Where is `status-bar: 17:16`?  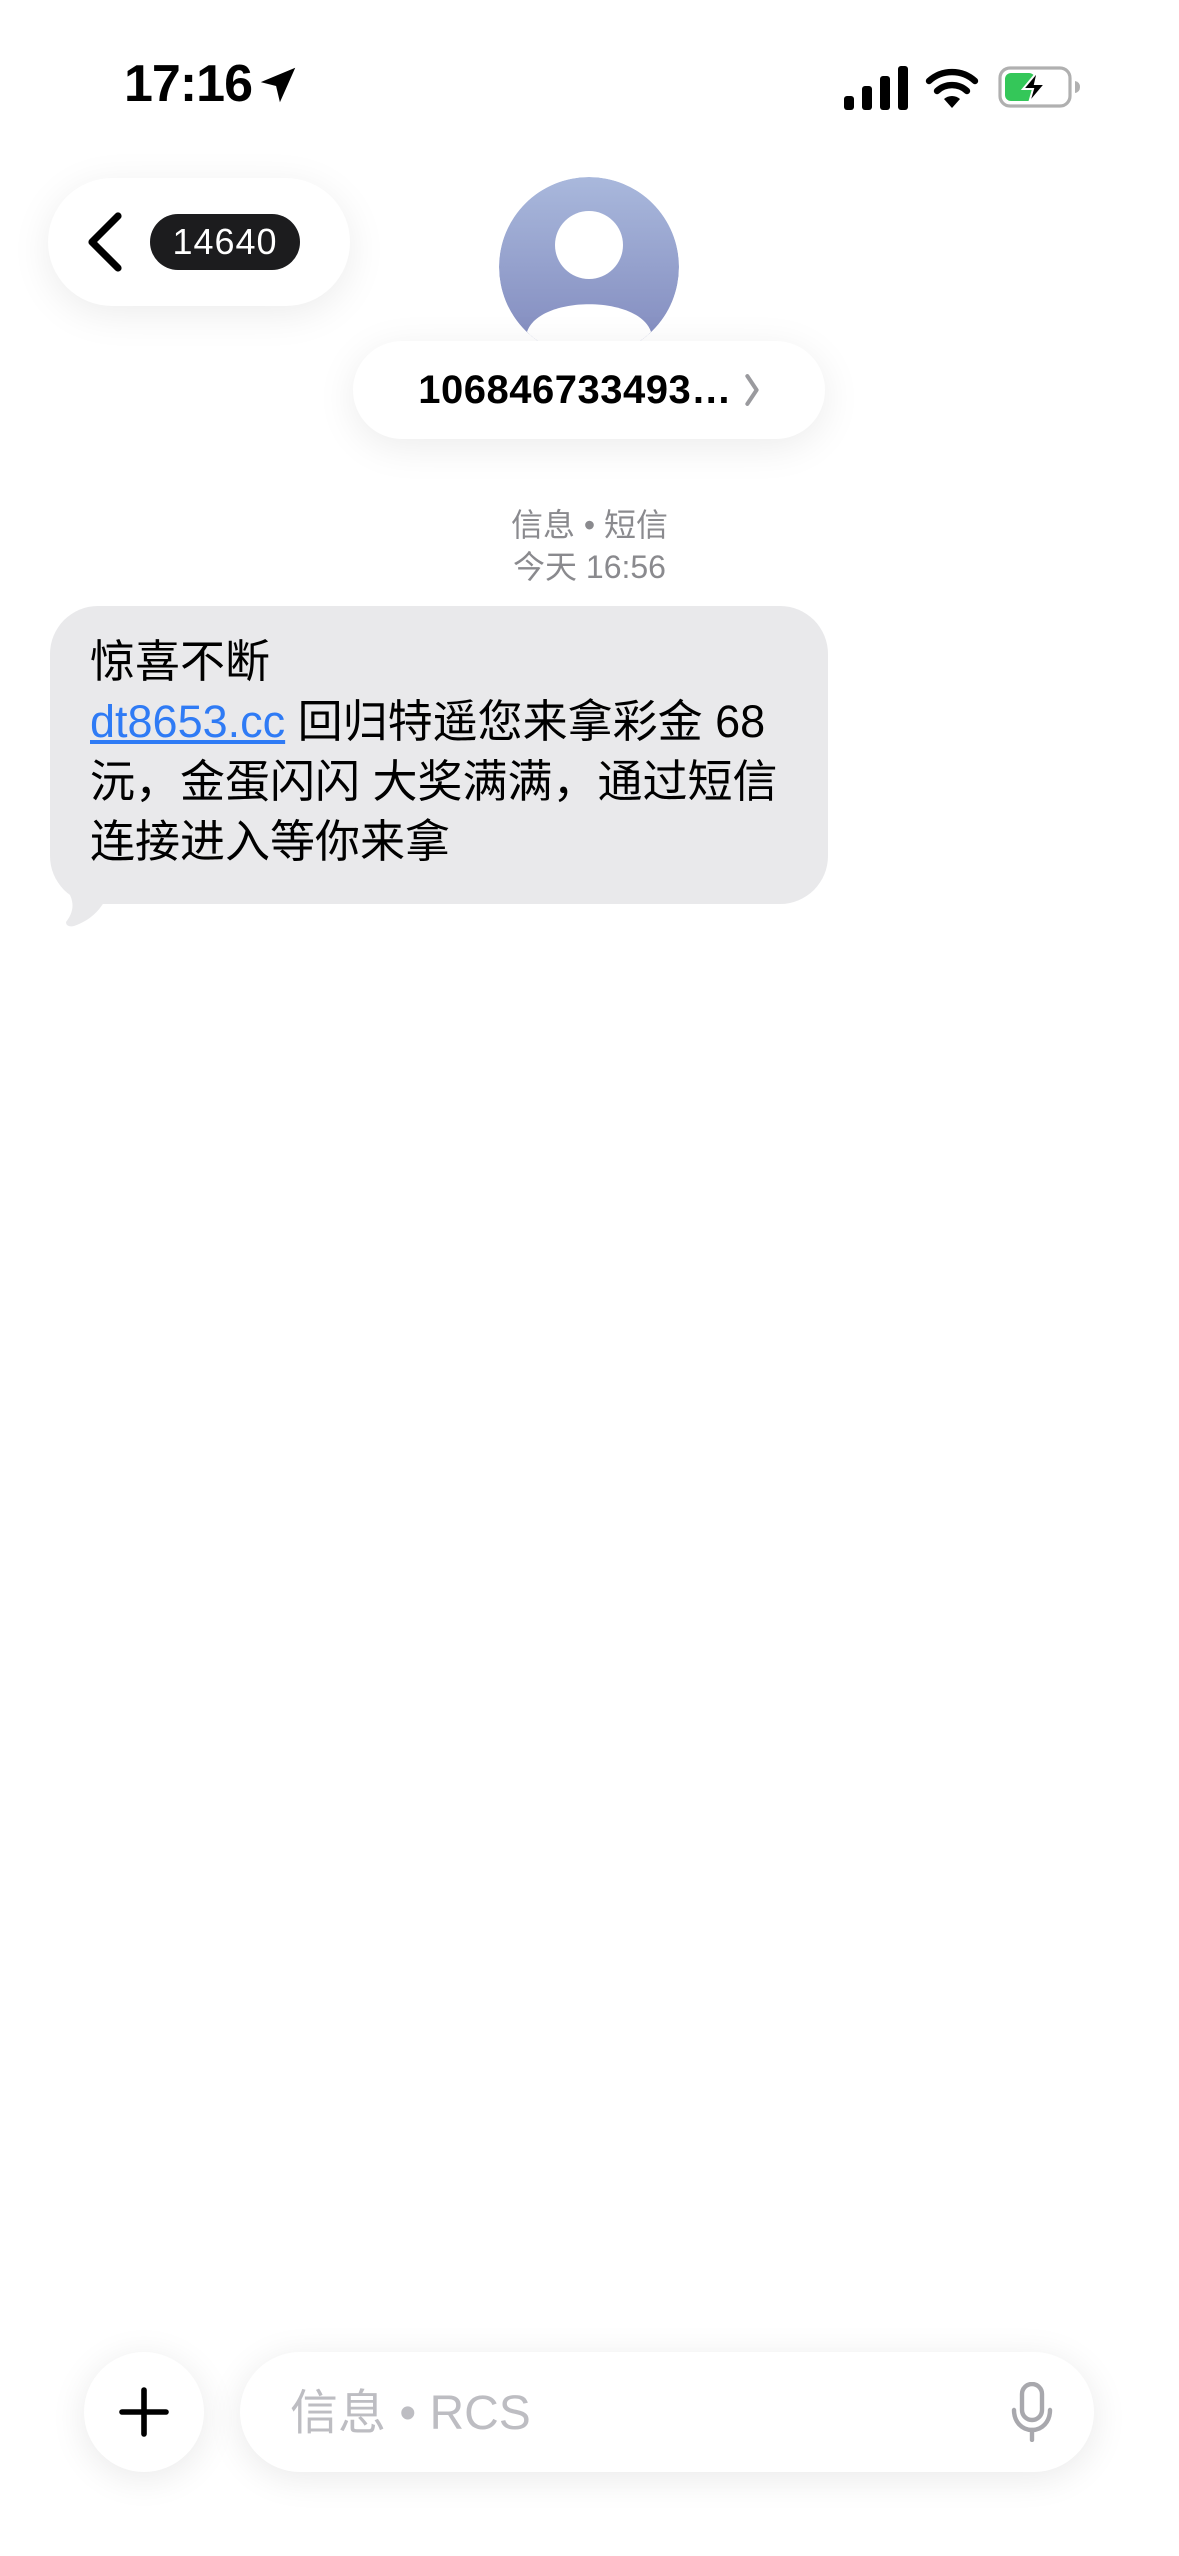 status-bar: 17:16 is located at coordinates (589, 85).